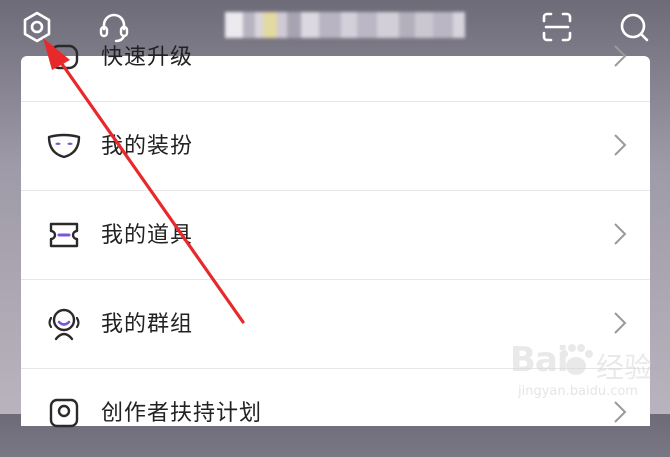  Describe the element at coordinates (64, 413) in the screenshot. I see `creator-icon` at that location.